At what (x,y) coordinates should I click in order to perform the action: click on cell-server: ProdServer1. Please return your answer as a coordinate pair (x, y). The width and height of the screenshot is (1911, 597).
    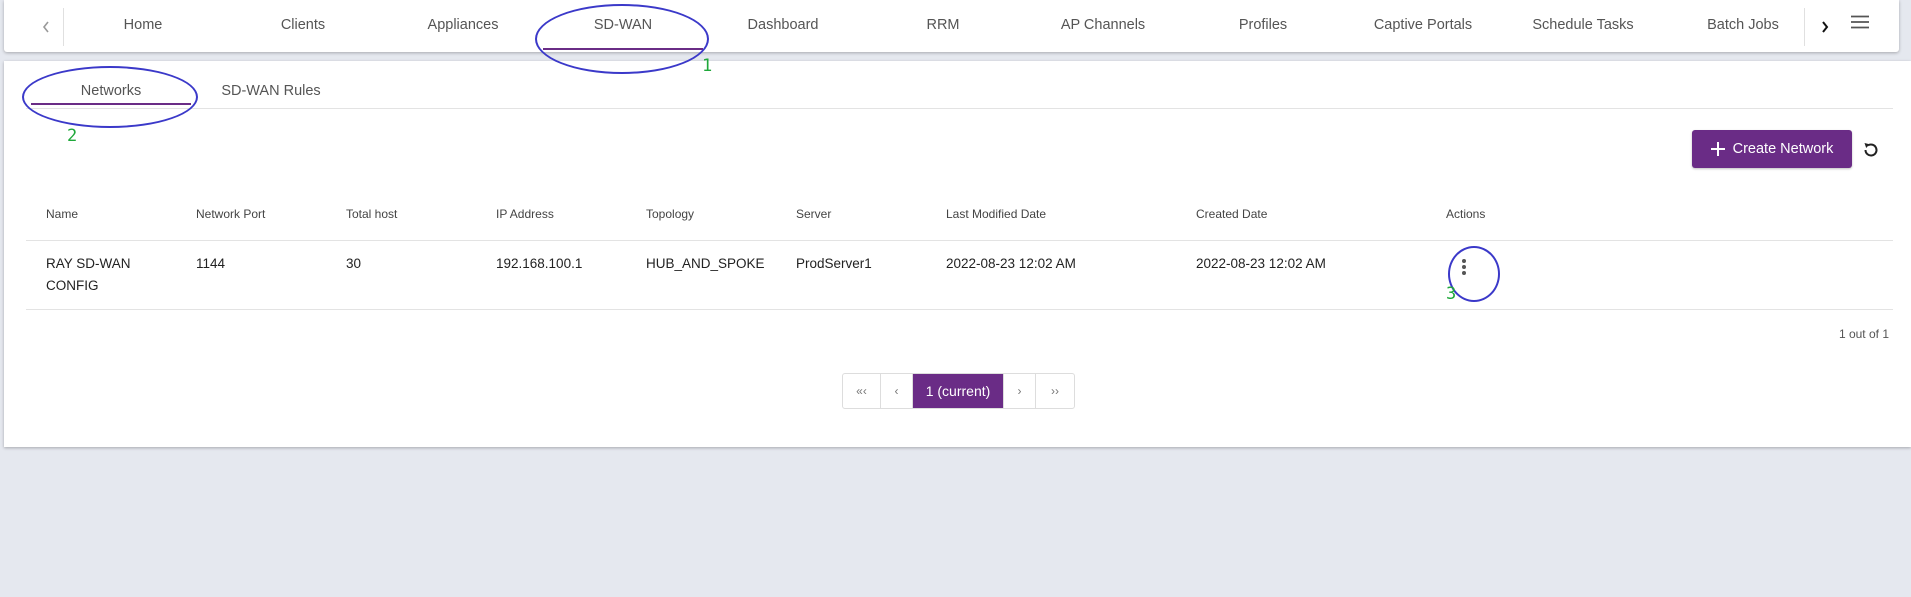
    Looking at the image, I should click on (834, 263).